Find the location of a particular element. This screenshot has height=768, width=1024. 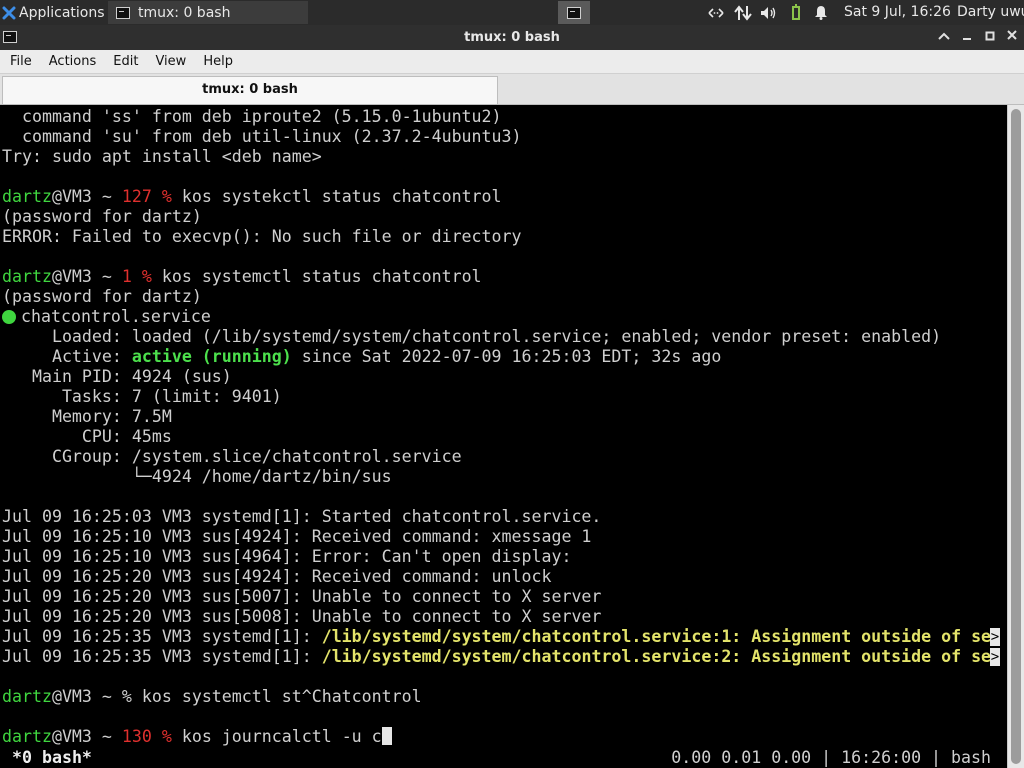

prompt-command: kos systemctl st^Chatcontrol is located at coordinates (281, 696).